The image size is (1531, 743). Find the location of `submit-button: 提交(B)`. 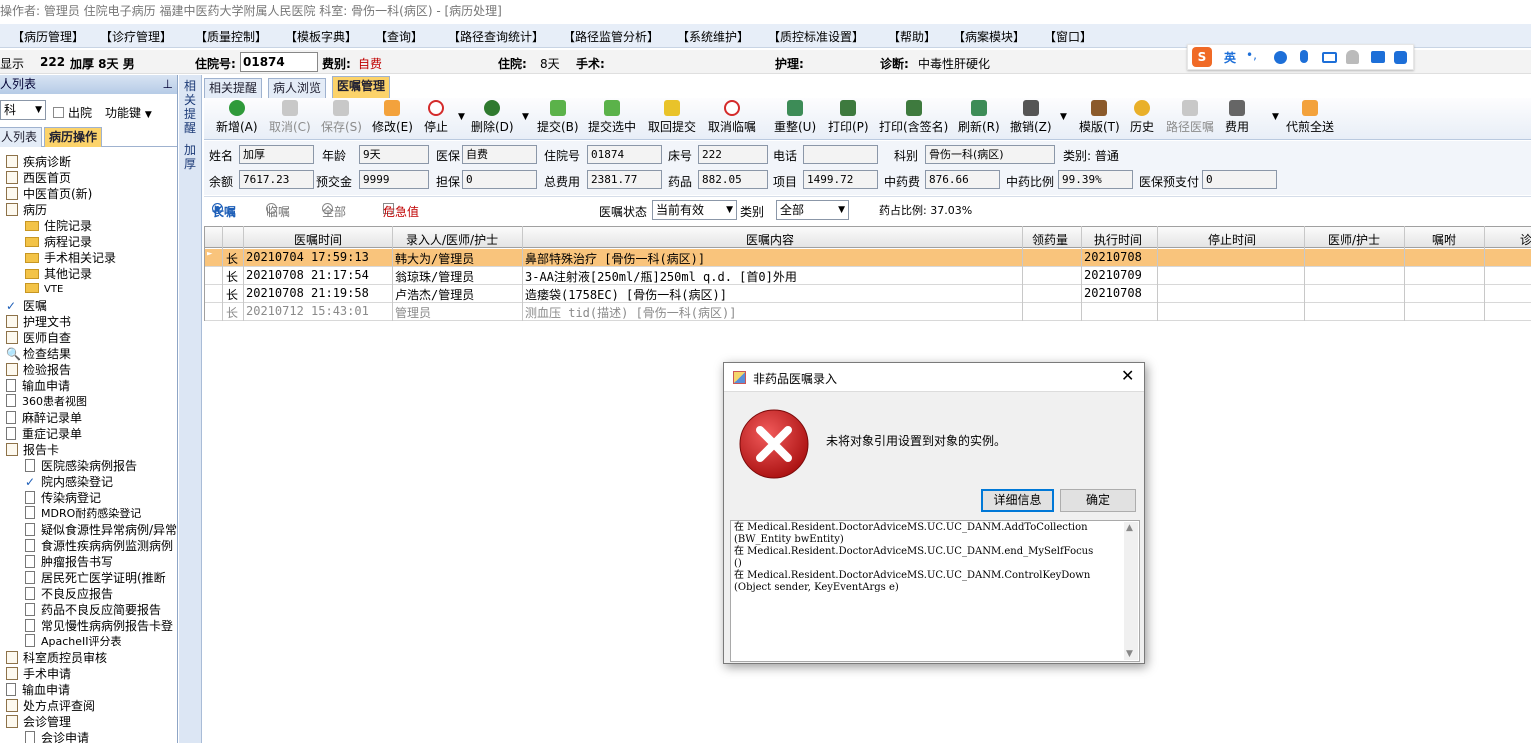

submit-button: 提交(B) is located at coordinates (558, 117).